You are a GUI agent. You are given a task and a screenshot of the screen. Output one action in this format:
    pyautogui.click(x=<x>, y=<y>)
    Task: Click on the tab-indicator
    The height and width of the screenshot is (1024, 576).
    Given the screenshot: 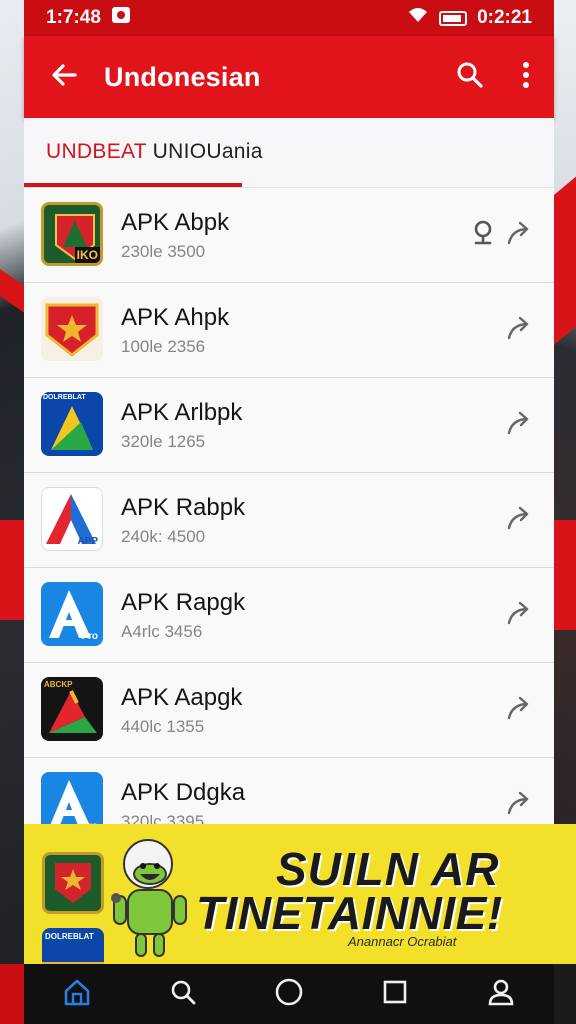 What is the action you would take?
    pyautogui.click(x=133, y=185)
    